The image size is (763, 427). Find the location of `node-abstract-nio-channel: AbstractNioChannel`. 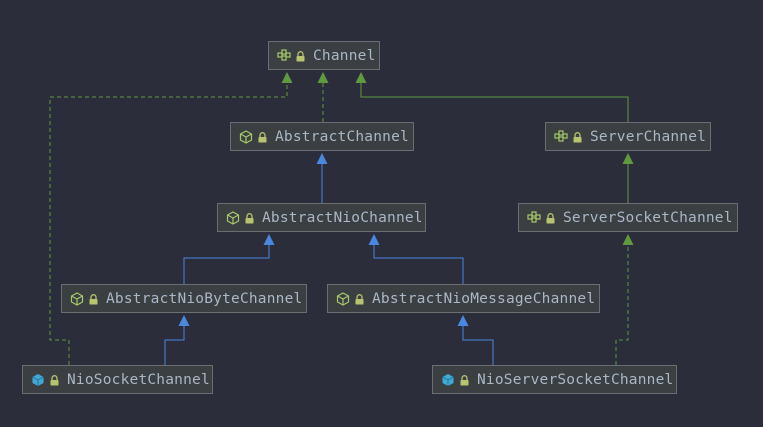

node-abstract-nio-channel: AbstractNioChannel is located at coordinates (321, 217).